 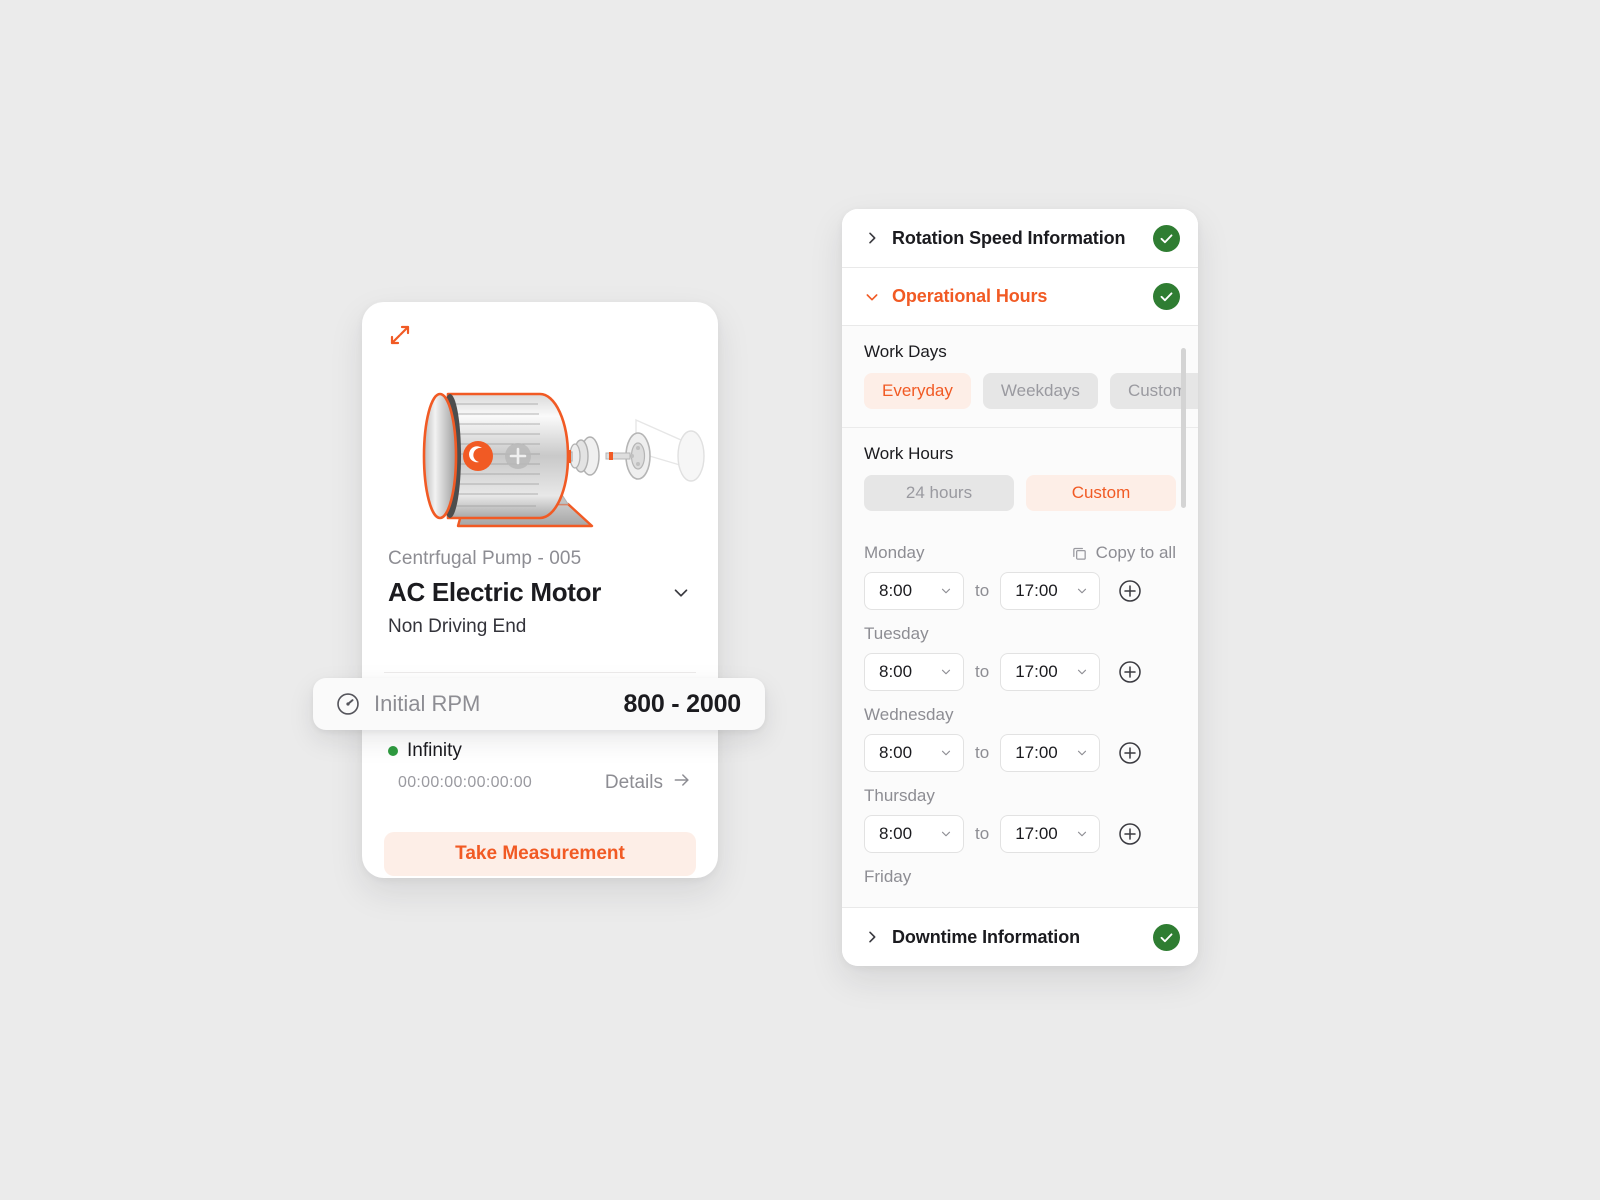 I want to click on day-header: Friday, so click(x=1020, y=877).